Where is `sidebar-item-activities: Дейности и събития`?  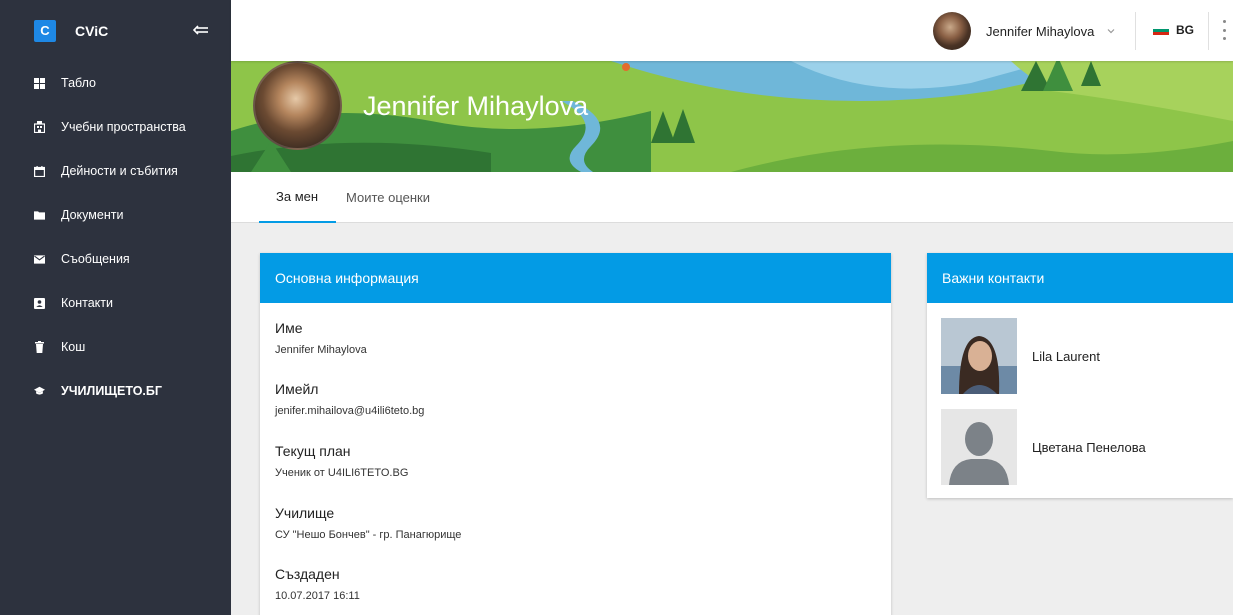 sidebar-item-activities: Дейности и събития is located at coordinates (115, 171).